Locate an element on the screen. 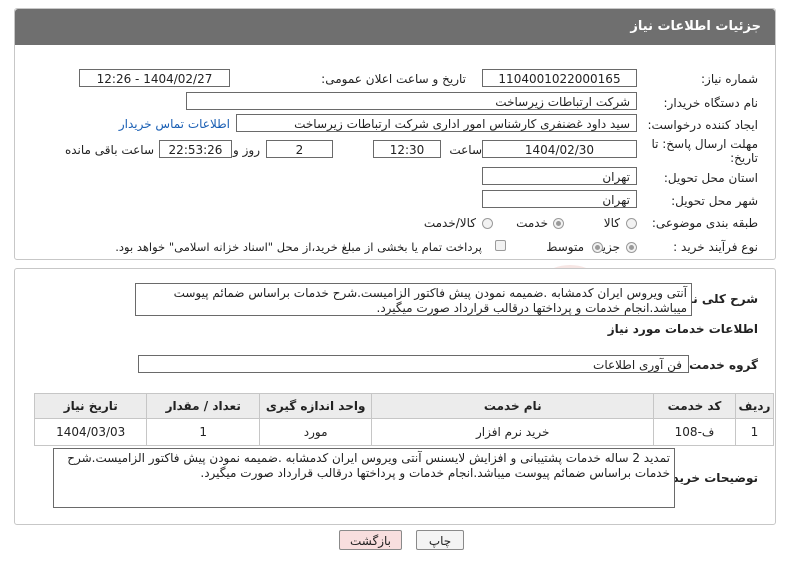 The width and height of the screenshot is (788, 566). deadline-label-2: تاریخ: is located at coordinates (744, 158).